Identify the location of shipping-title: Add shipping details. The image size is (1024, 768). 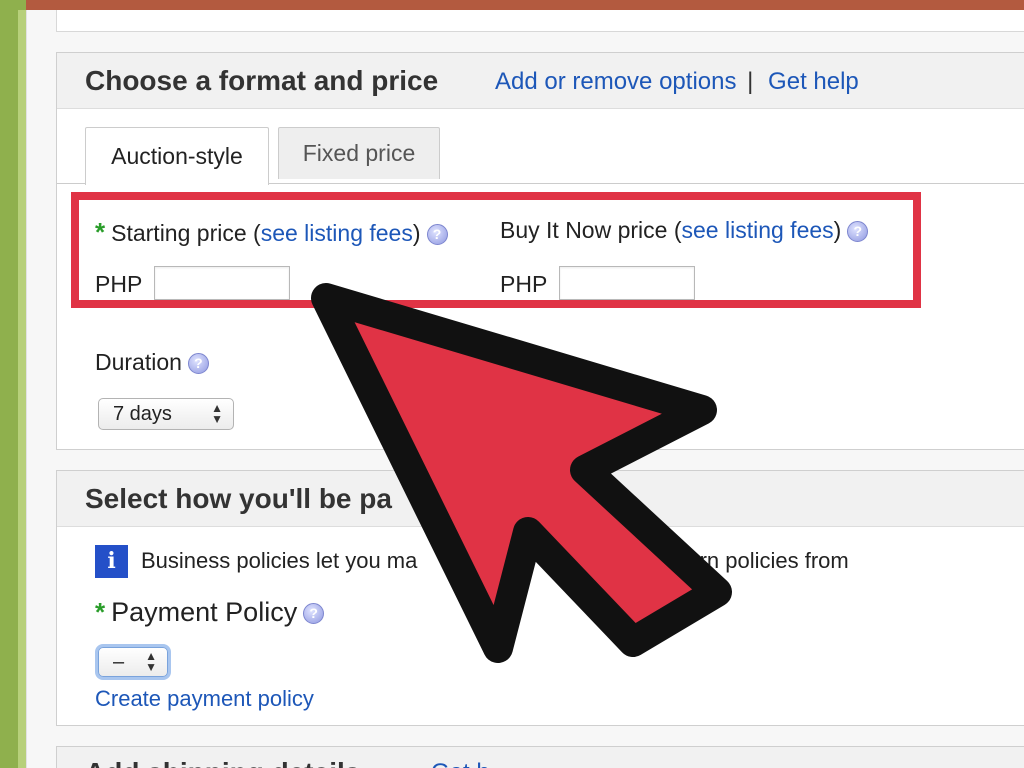
(222, 762).